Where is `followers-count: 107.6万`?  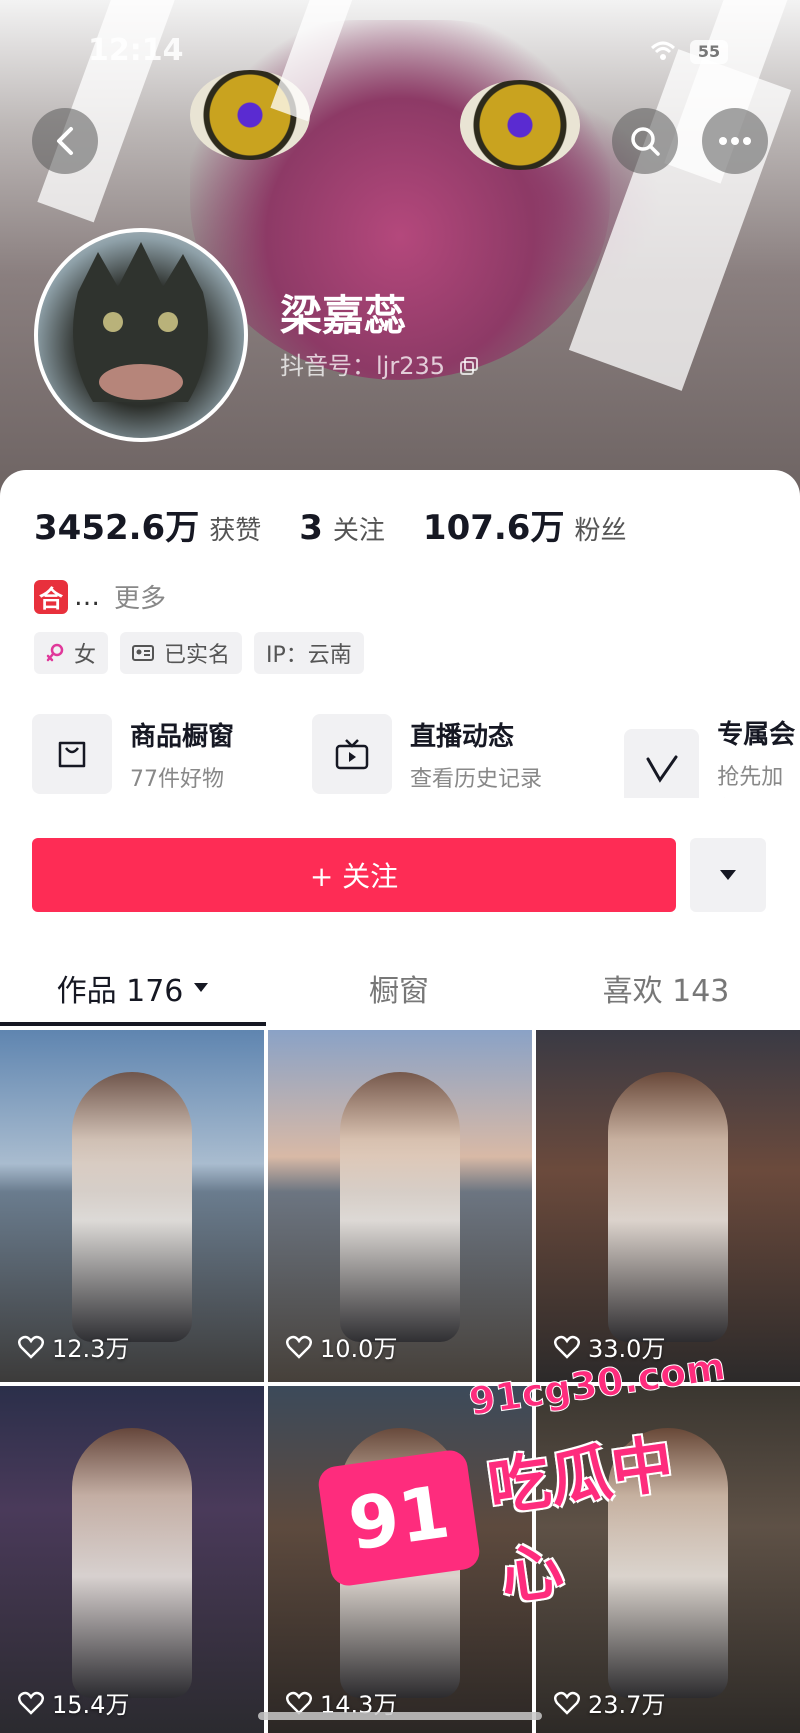
followers-count: 107.6万 is located at coordinates (494, 524).